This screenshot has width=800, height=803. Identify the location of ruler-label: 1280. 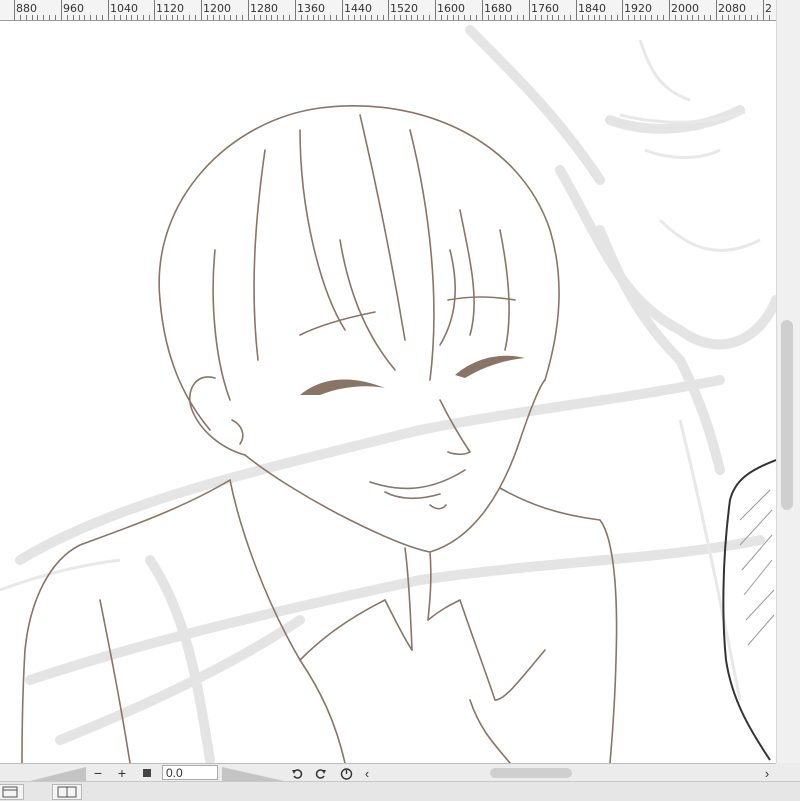
(264, 8).